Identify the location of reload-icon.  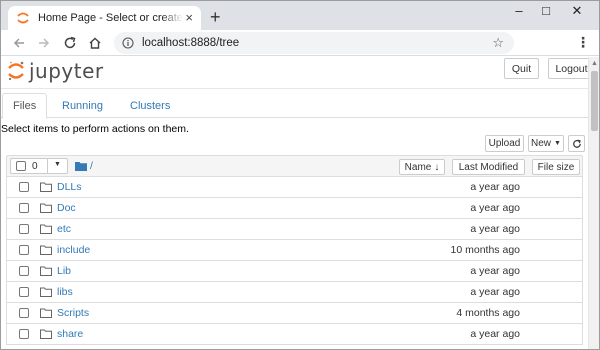
(70, 43).